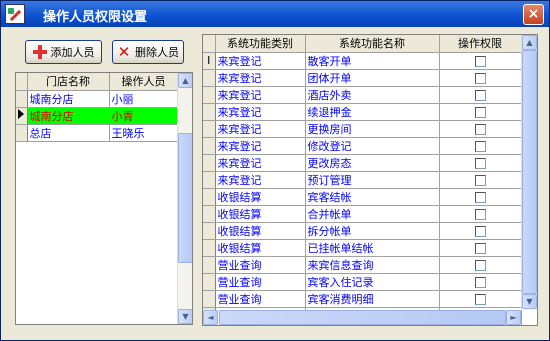 This screenshot has height=341, width=550. What do you see at coordinates (362, 197) in the screenshot?
I see `permission-row: 收银结算 宾客结帐` at bounding box center [362, 197].